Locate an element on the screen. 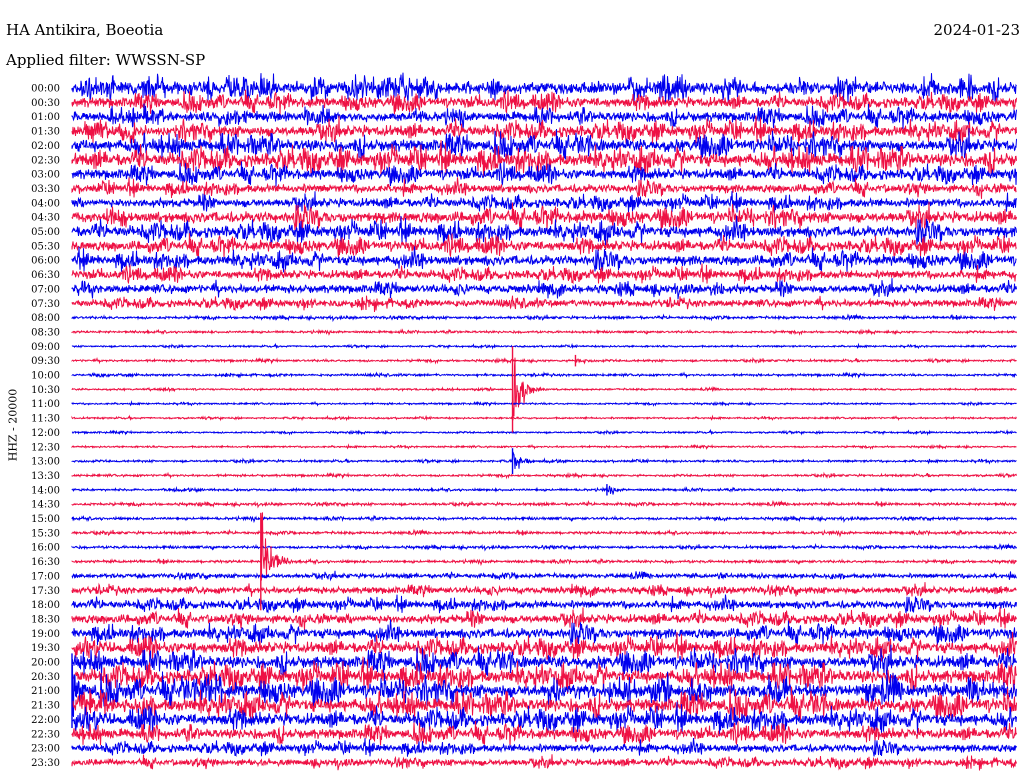  time-tick-label: 21:00 is located at coordinates (45, 691).